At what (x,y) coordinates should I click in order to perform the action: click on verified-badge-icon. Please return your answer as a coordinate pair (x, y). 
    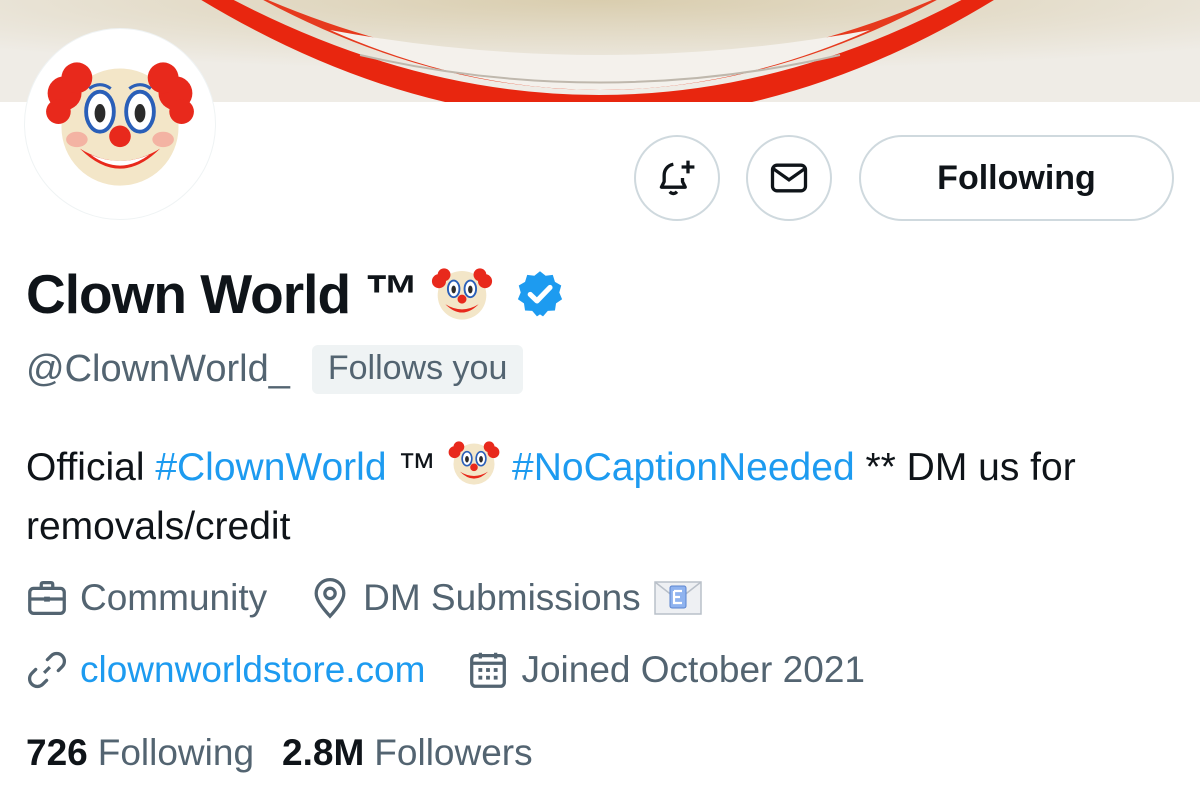
    Looking at the image, I should click on (540, 294).